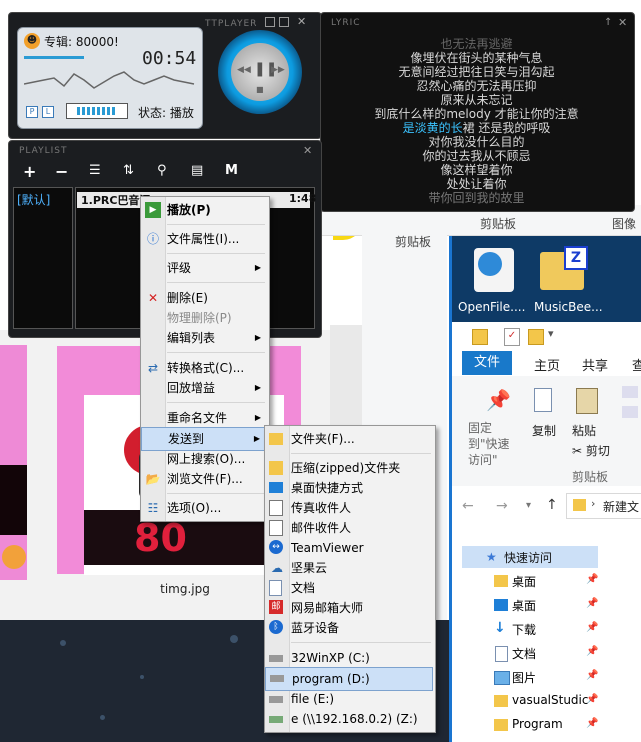 The image size is (641, 742). Describe the element at coordinates (29, 171) in the screenshot. I see `add-icon: +` at that location.